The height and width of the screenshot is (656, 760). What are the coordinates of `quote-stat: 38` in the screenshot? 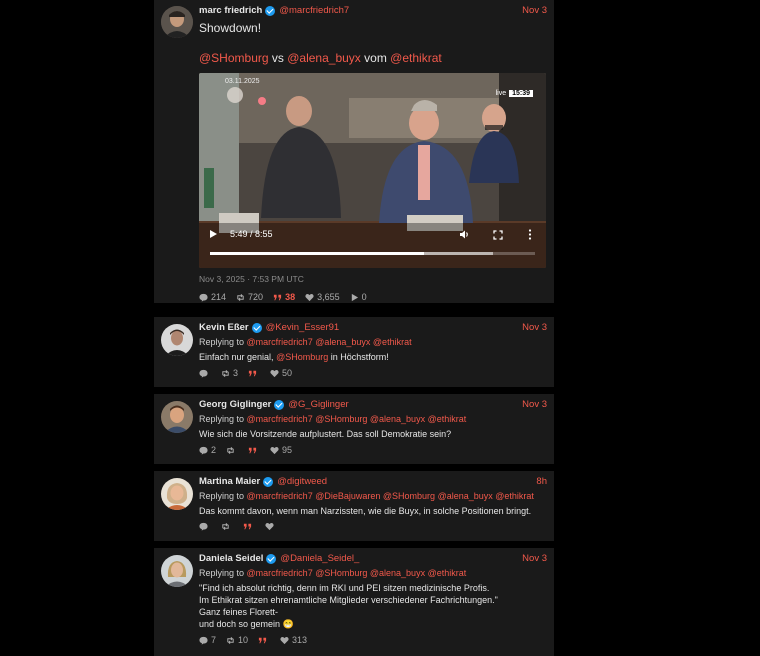 It's located at (284, 297).